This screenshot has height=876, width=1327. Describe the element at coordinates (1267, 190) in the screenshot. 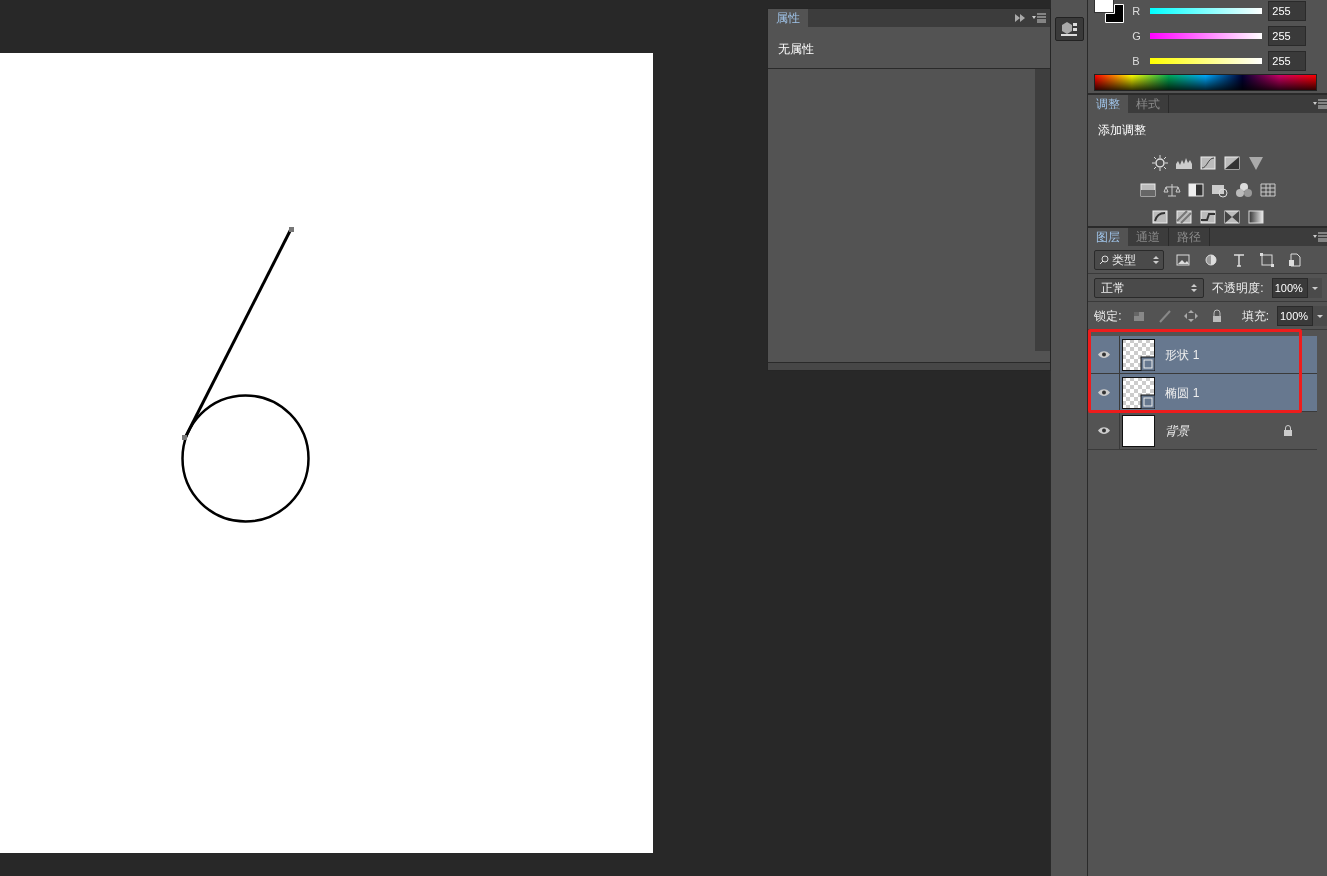

I see `grid-icon` at that location.